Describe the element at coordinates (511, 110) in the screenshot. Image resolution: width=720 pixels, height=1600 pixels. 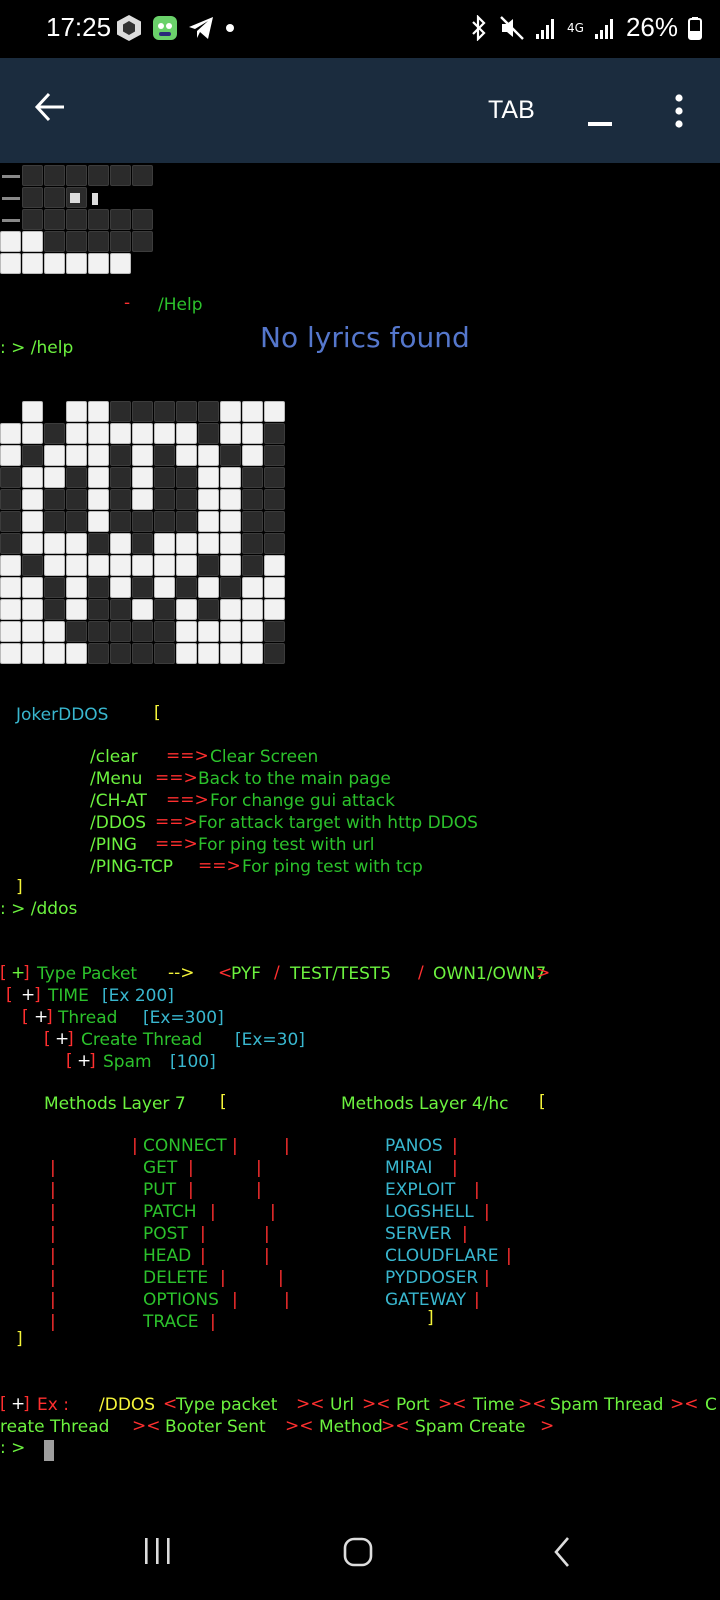
I see `tab-button: TAB` at that location.